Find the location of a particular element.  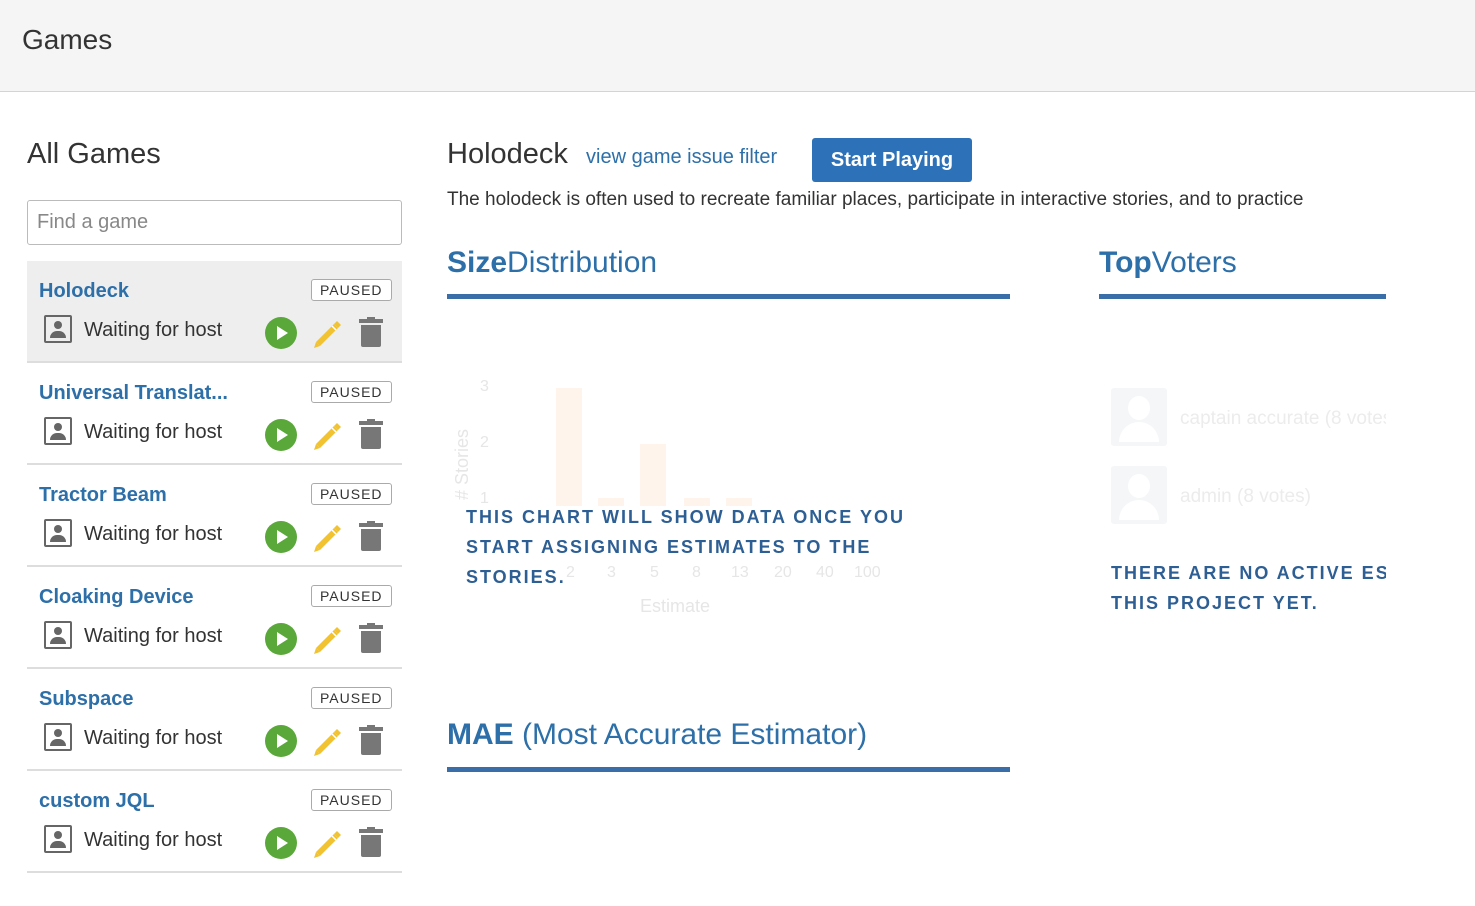

top-voters-title: TopVoters is located at coordinates (1168, 263).